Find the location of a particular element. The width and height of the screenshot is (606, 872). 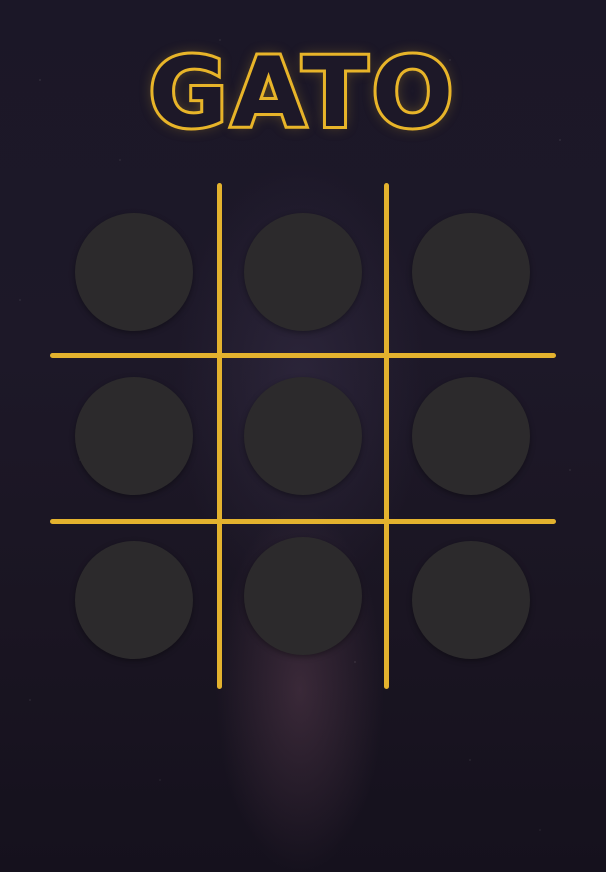

game-title: GATO is located at coordinates (302, 93).